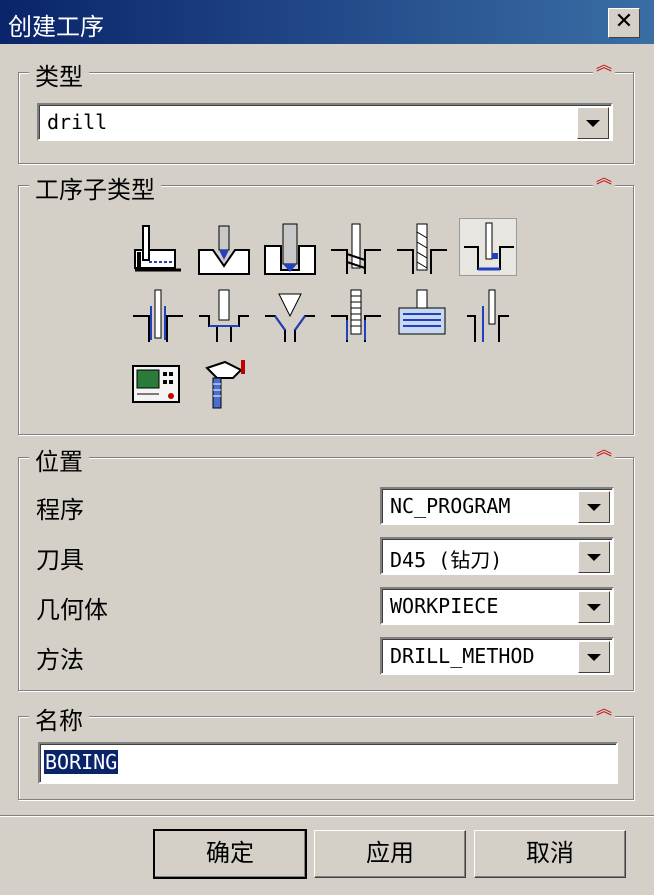  I want to click on drilling-icon, so click(290, 249).